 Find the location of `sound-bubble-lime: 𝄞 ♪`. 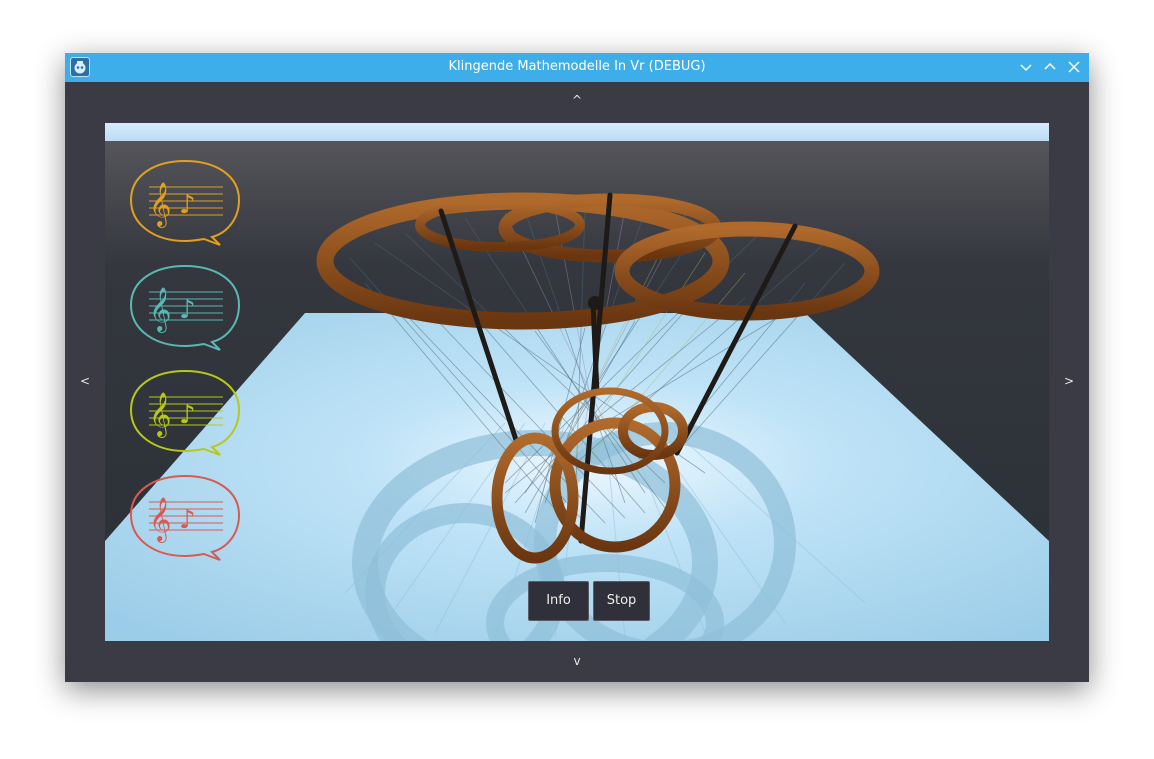

sound-bubble-lime: 𝄞 ♪ is located at coordinates (185, 415).